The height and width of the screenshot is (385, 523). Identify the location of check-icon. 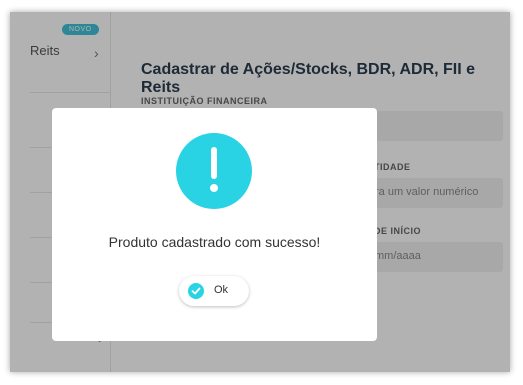
(196, 291).